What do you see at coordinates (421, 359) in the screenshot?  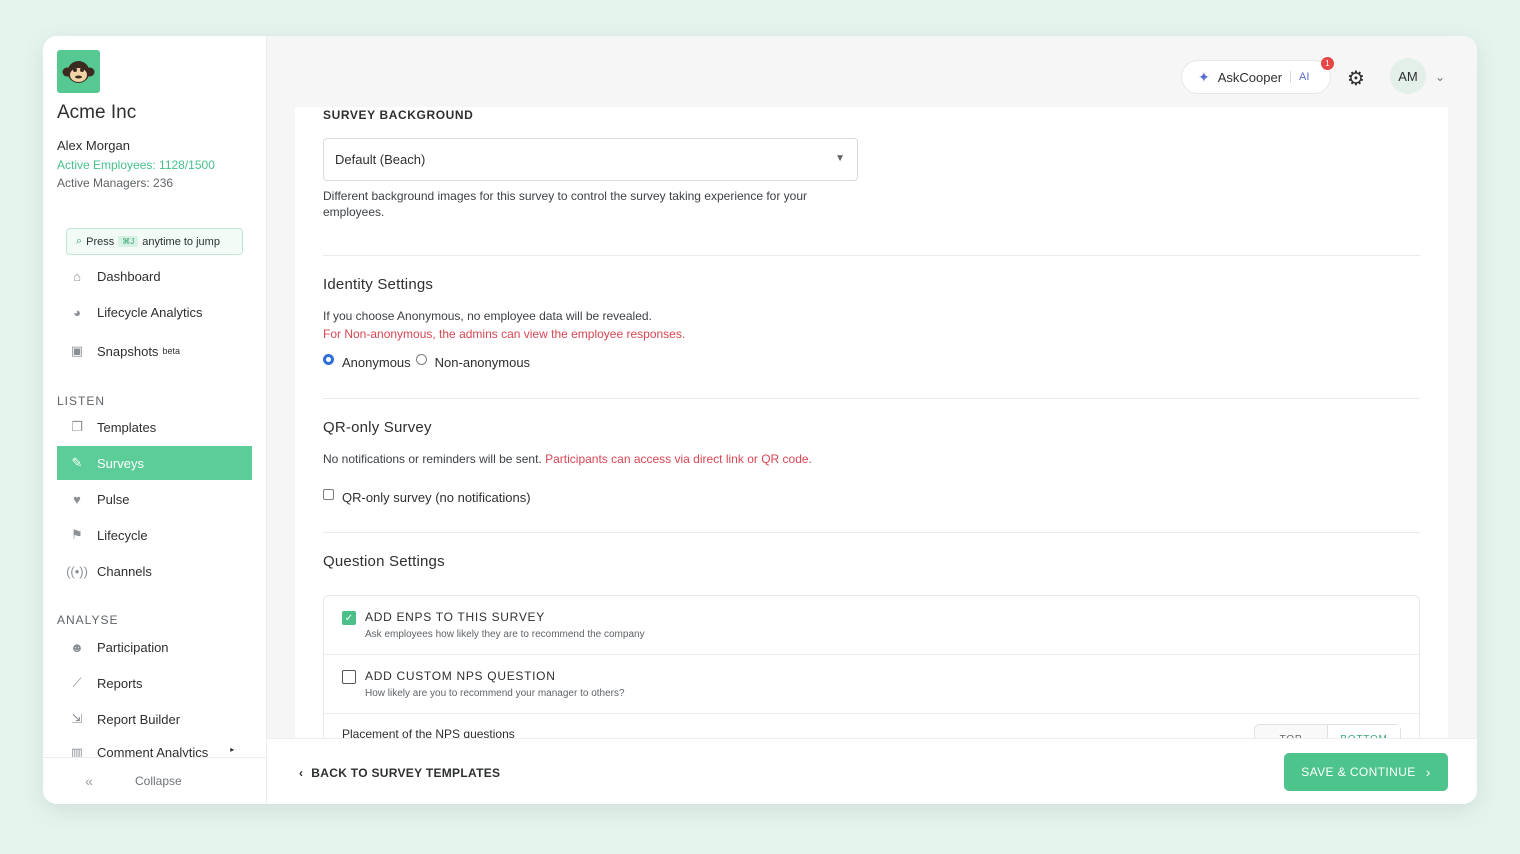 I see `non-anonymous-radio` at bounding box center [421, 359].